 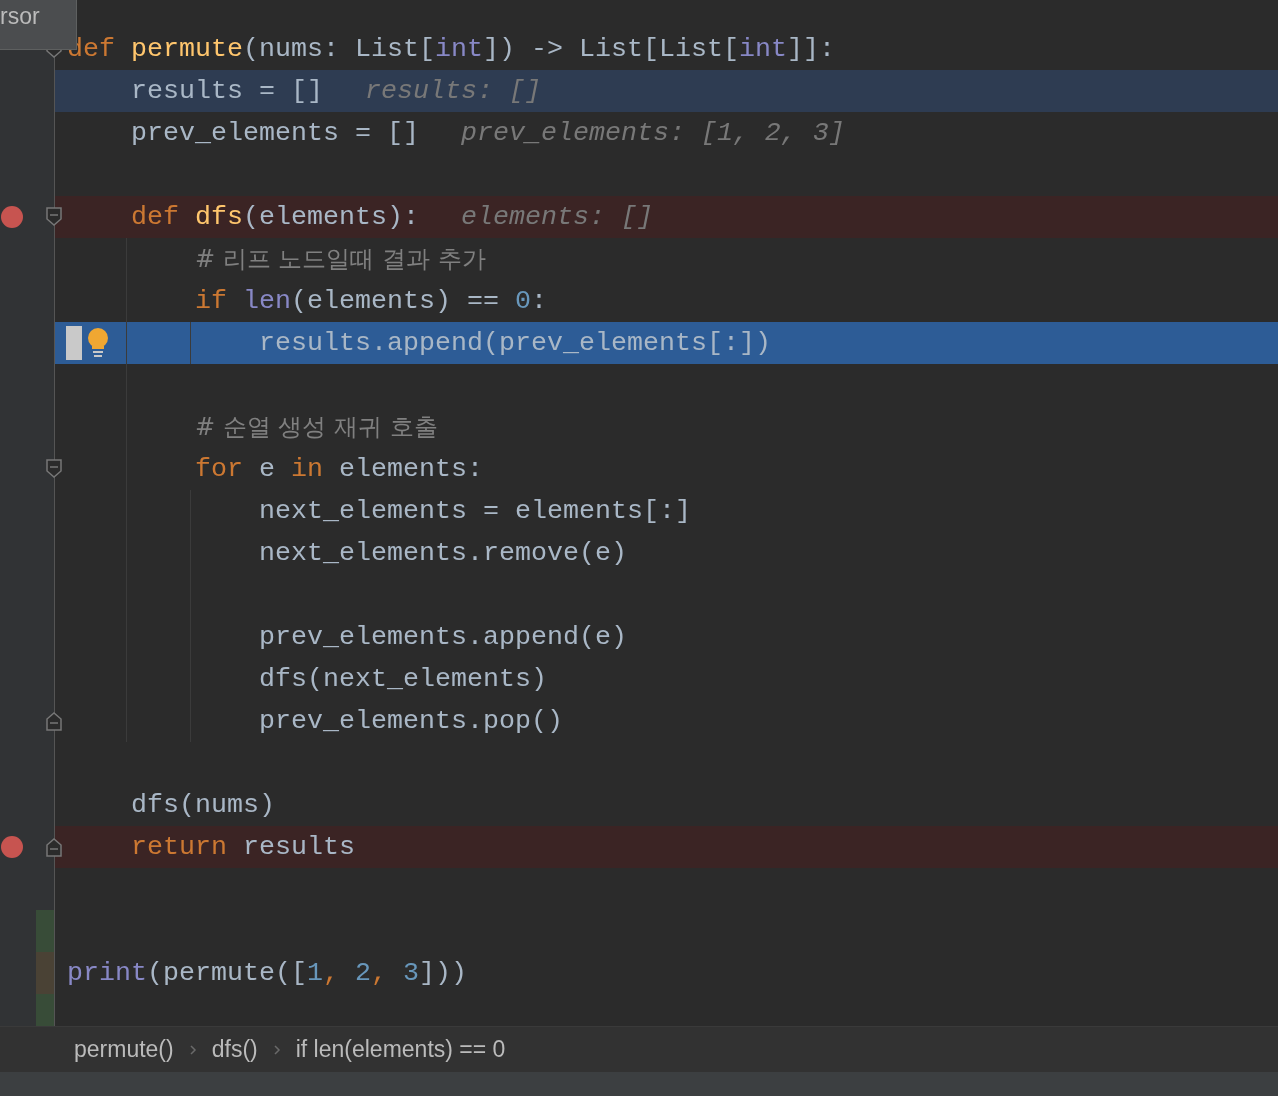 I want to click on code-token: 0, so click(x=522, y=301).